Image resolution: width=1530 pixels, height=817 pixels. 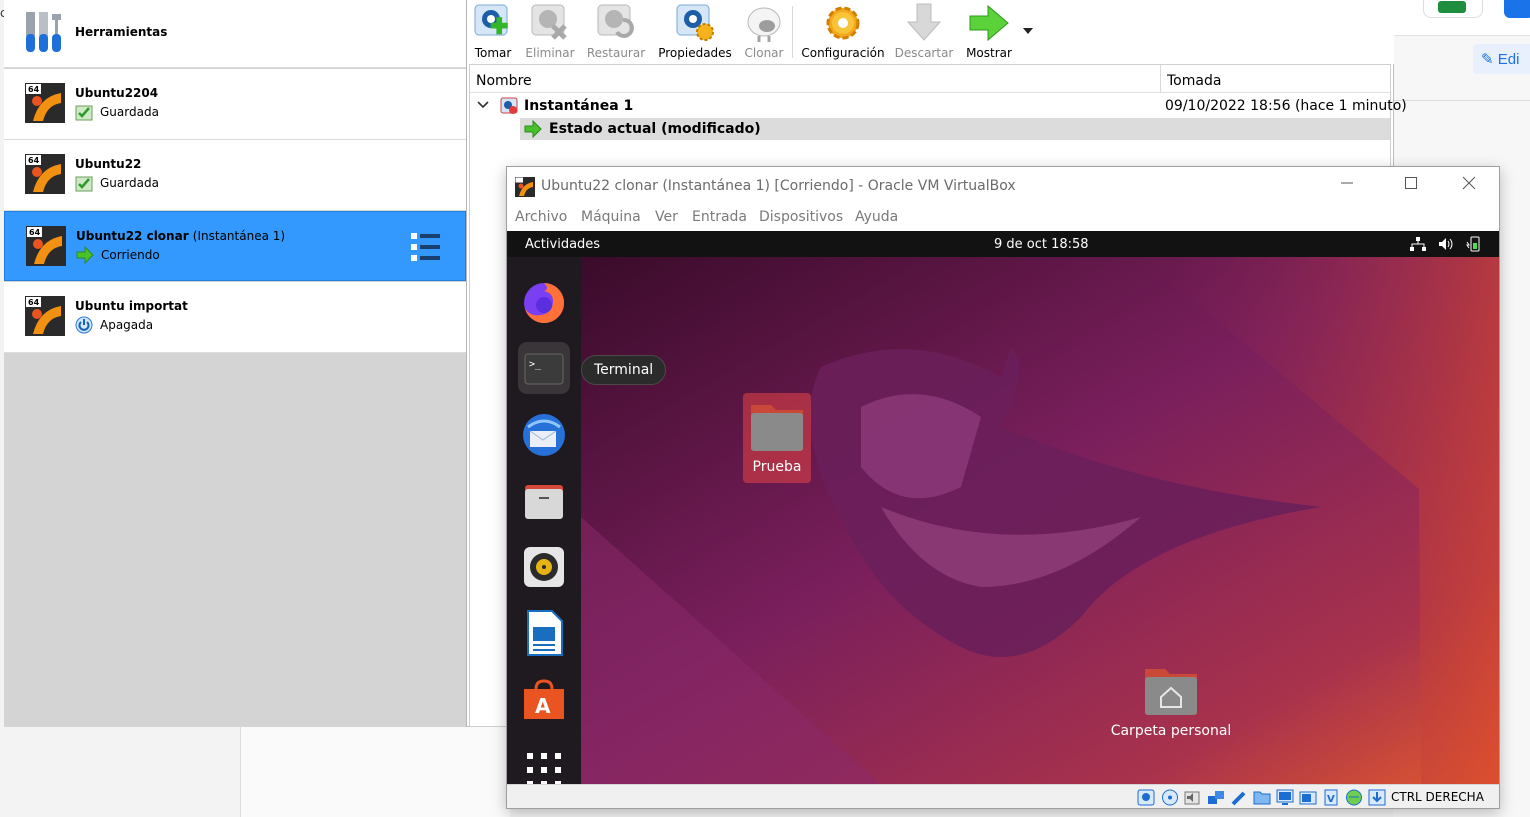 I want to click on virtualbox-vm-icon, so click(x=525, y=187).